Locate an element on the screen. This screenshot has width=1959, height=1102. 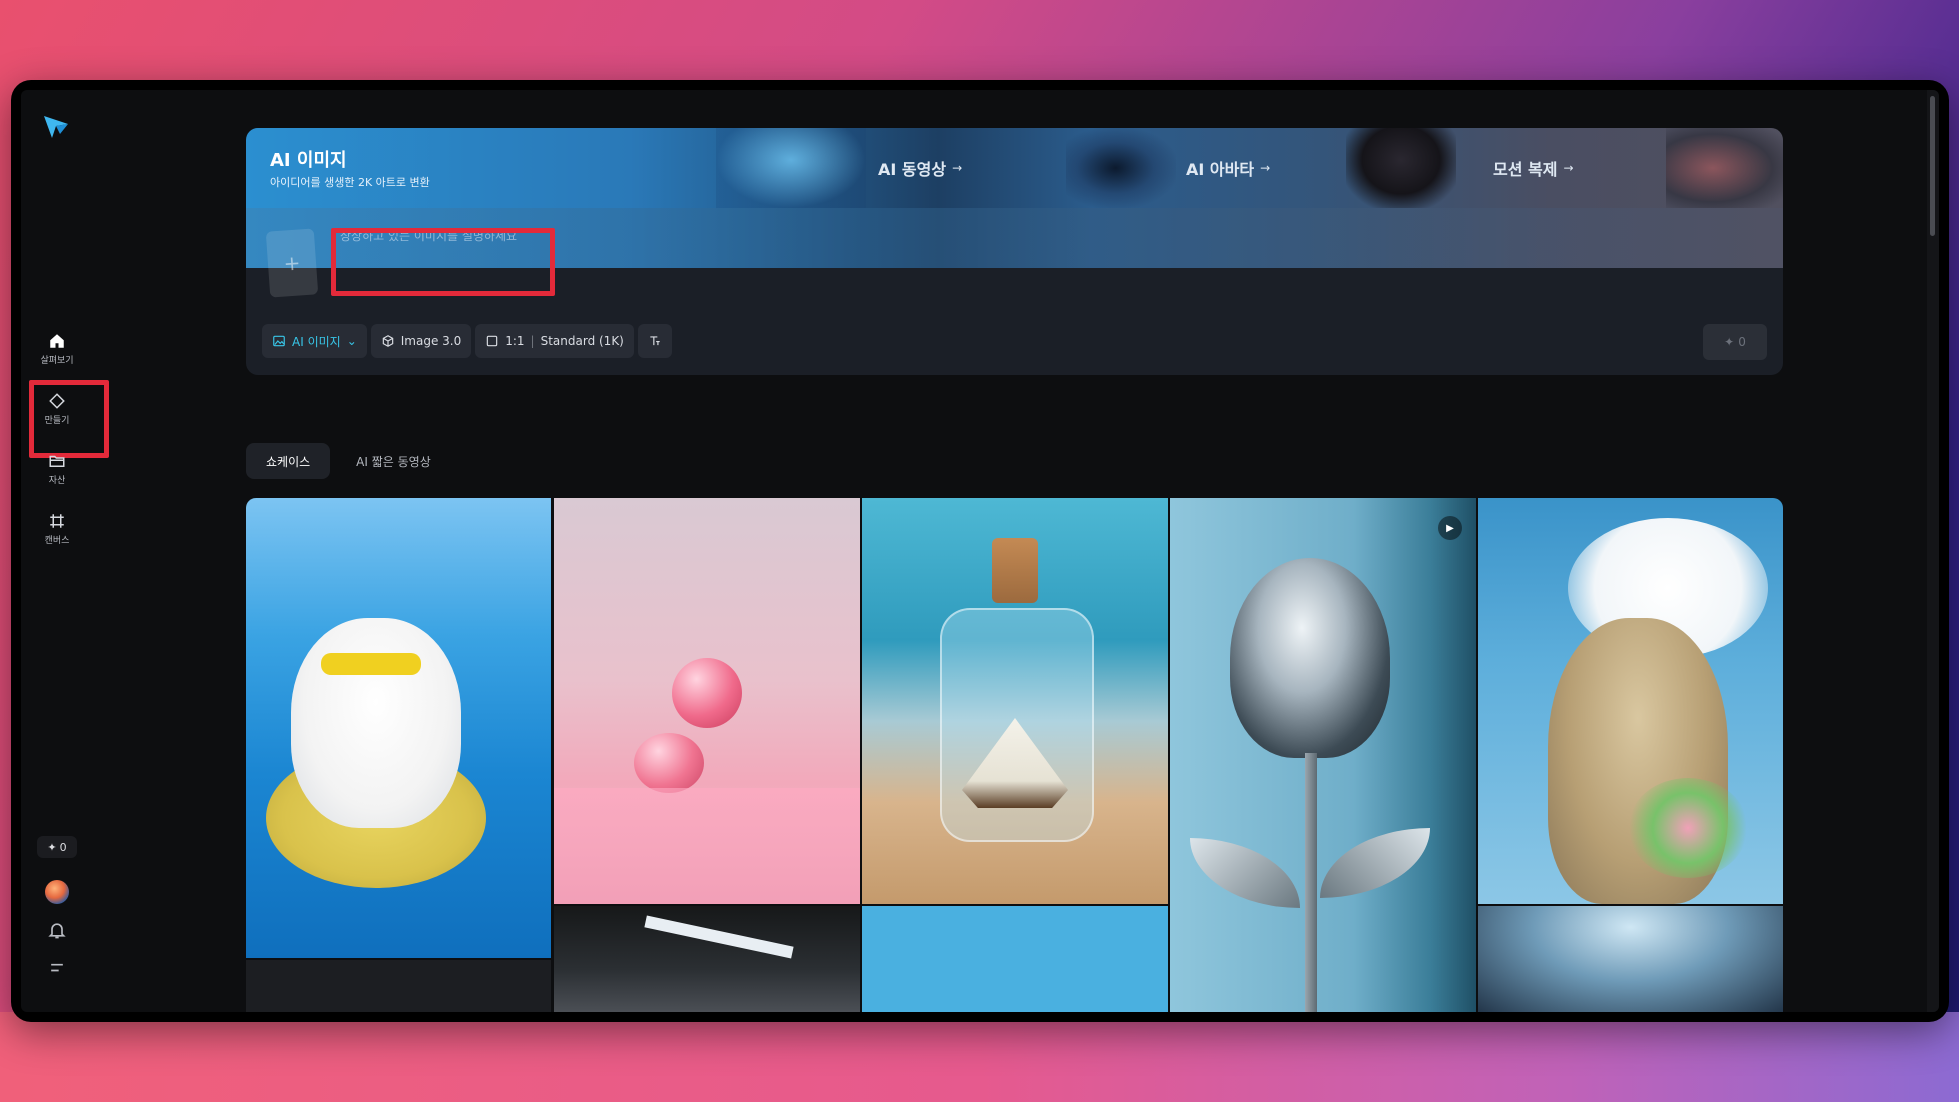
gallery-item-dark-room is located at coordinates (707, 959).